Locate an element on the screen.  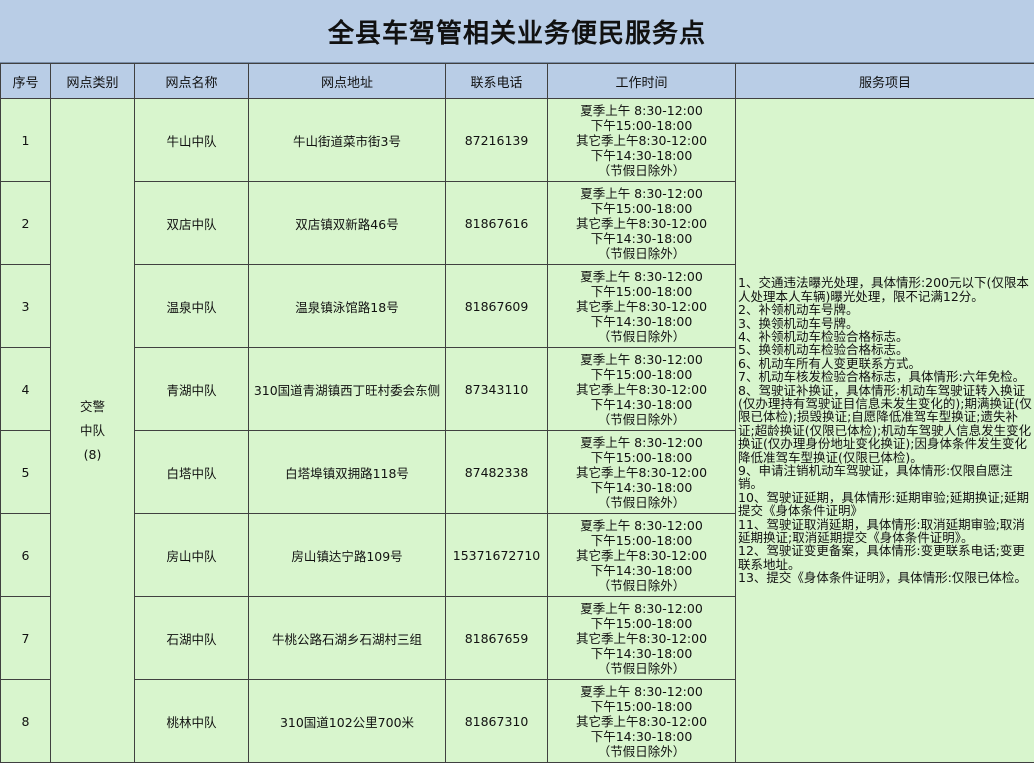
cell-no: 8 is located at coordinates (26, 721).